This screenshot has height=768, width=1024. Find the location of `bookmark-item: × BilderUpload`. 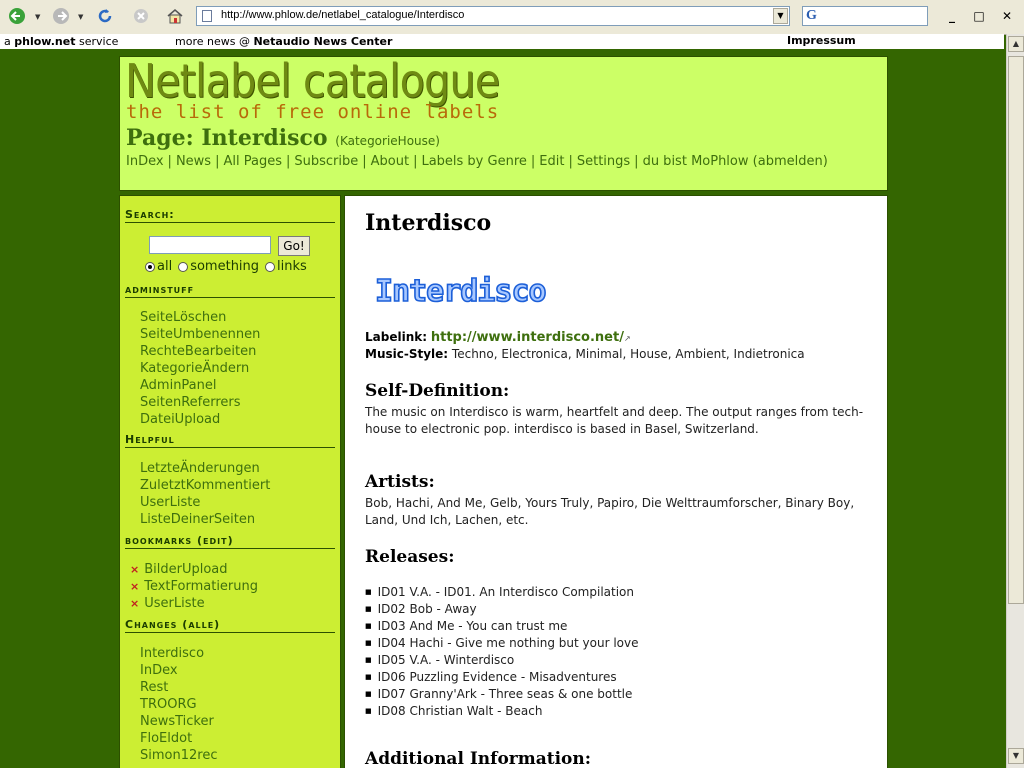

bookmark-item: × BilderUpload is located at coordinates (194, 569).